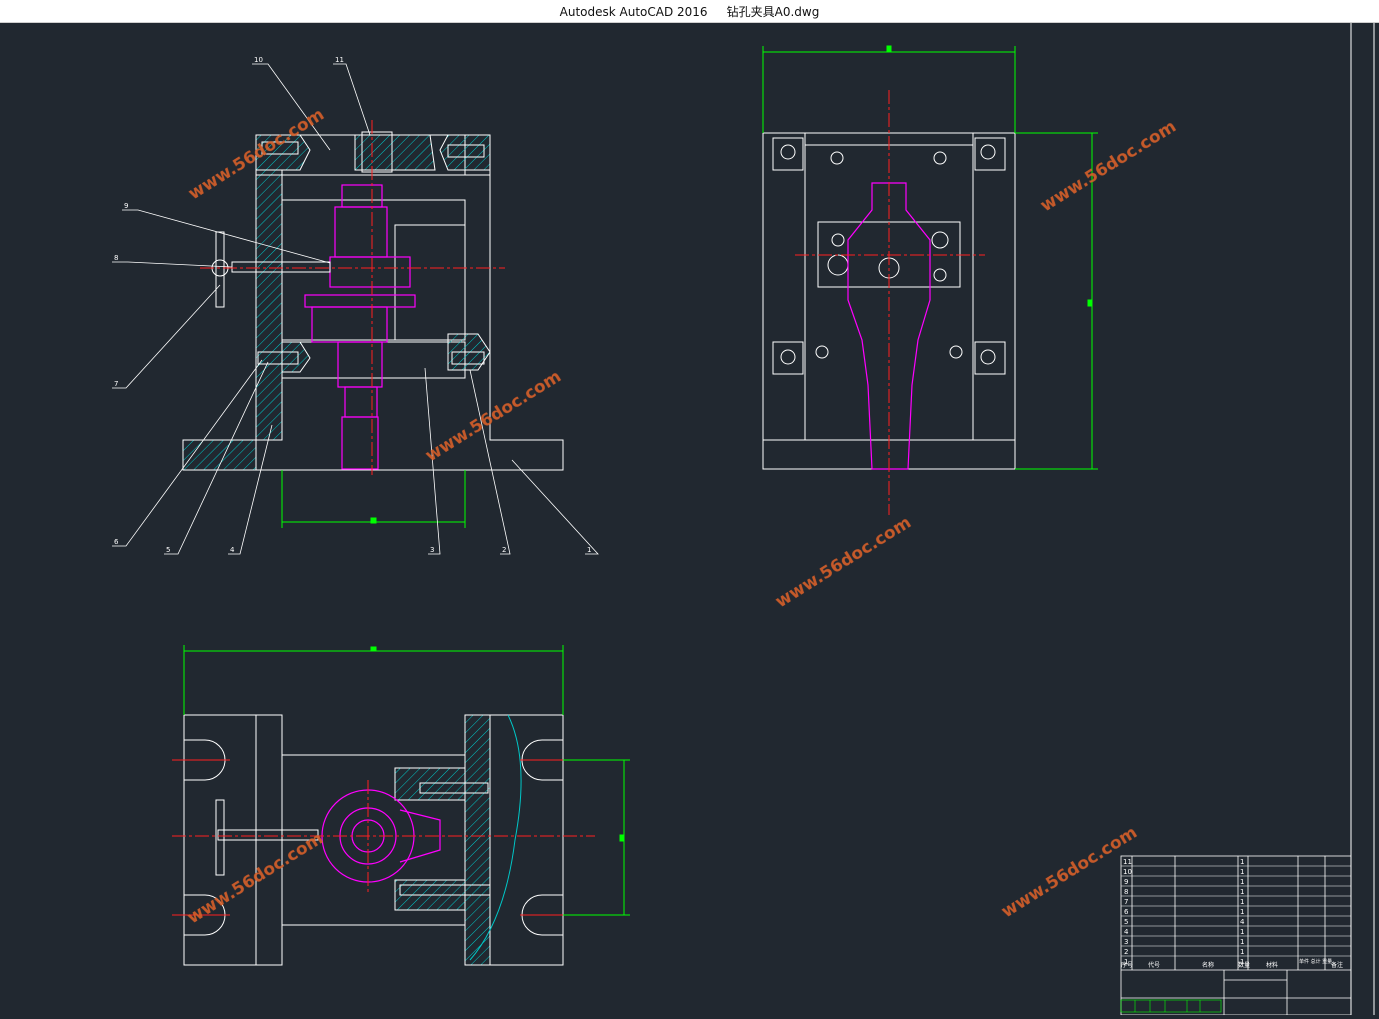 The image size is (1379, 1019). I want to click on front-view, so click(373, 324).